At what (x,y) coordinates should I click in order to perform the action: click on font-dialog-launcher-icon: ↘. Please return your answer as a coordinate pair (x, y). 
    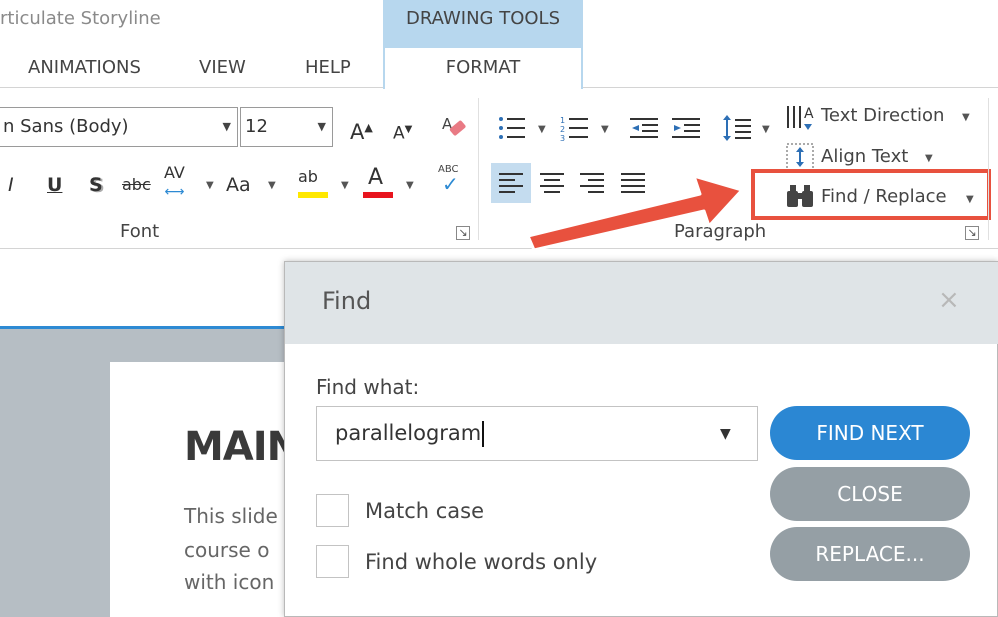
    Looking at the image, I should click on (463, 233).